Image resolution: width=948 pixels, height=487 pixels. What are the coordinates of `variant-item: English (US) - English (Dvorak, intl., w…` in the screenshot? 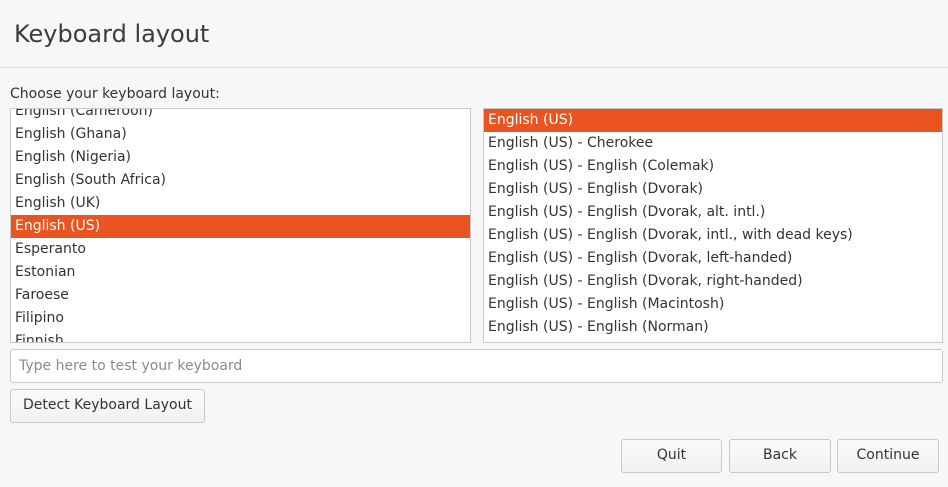 It's located at (713, 235).